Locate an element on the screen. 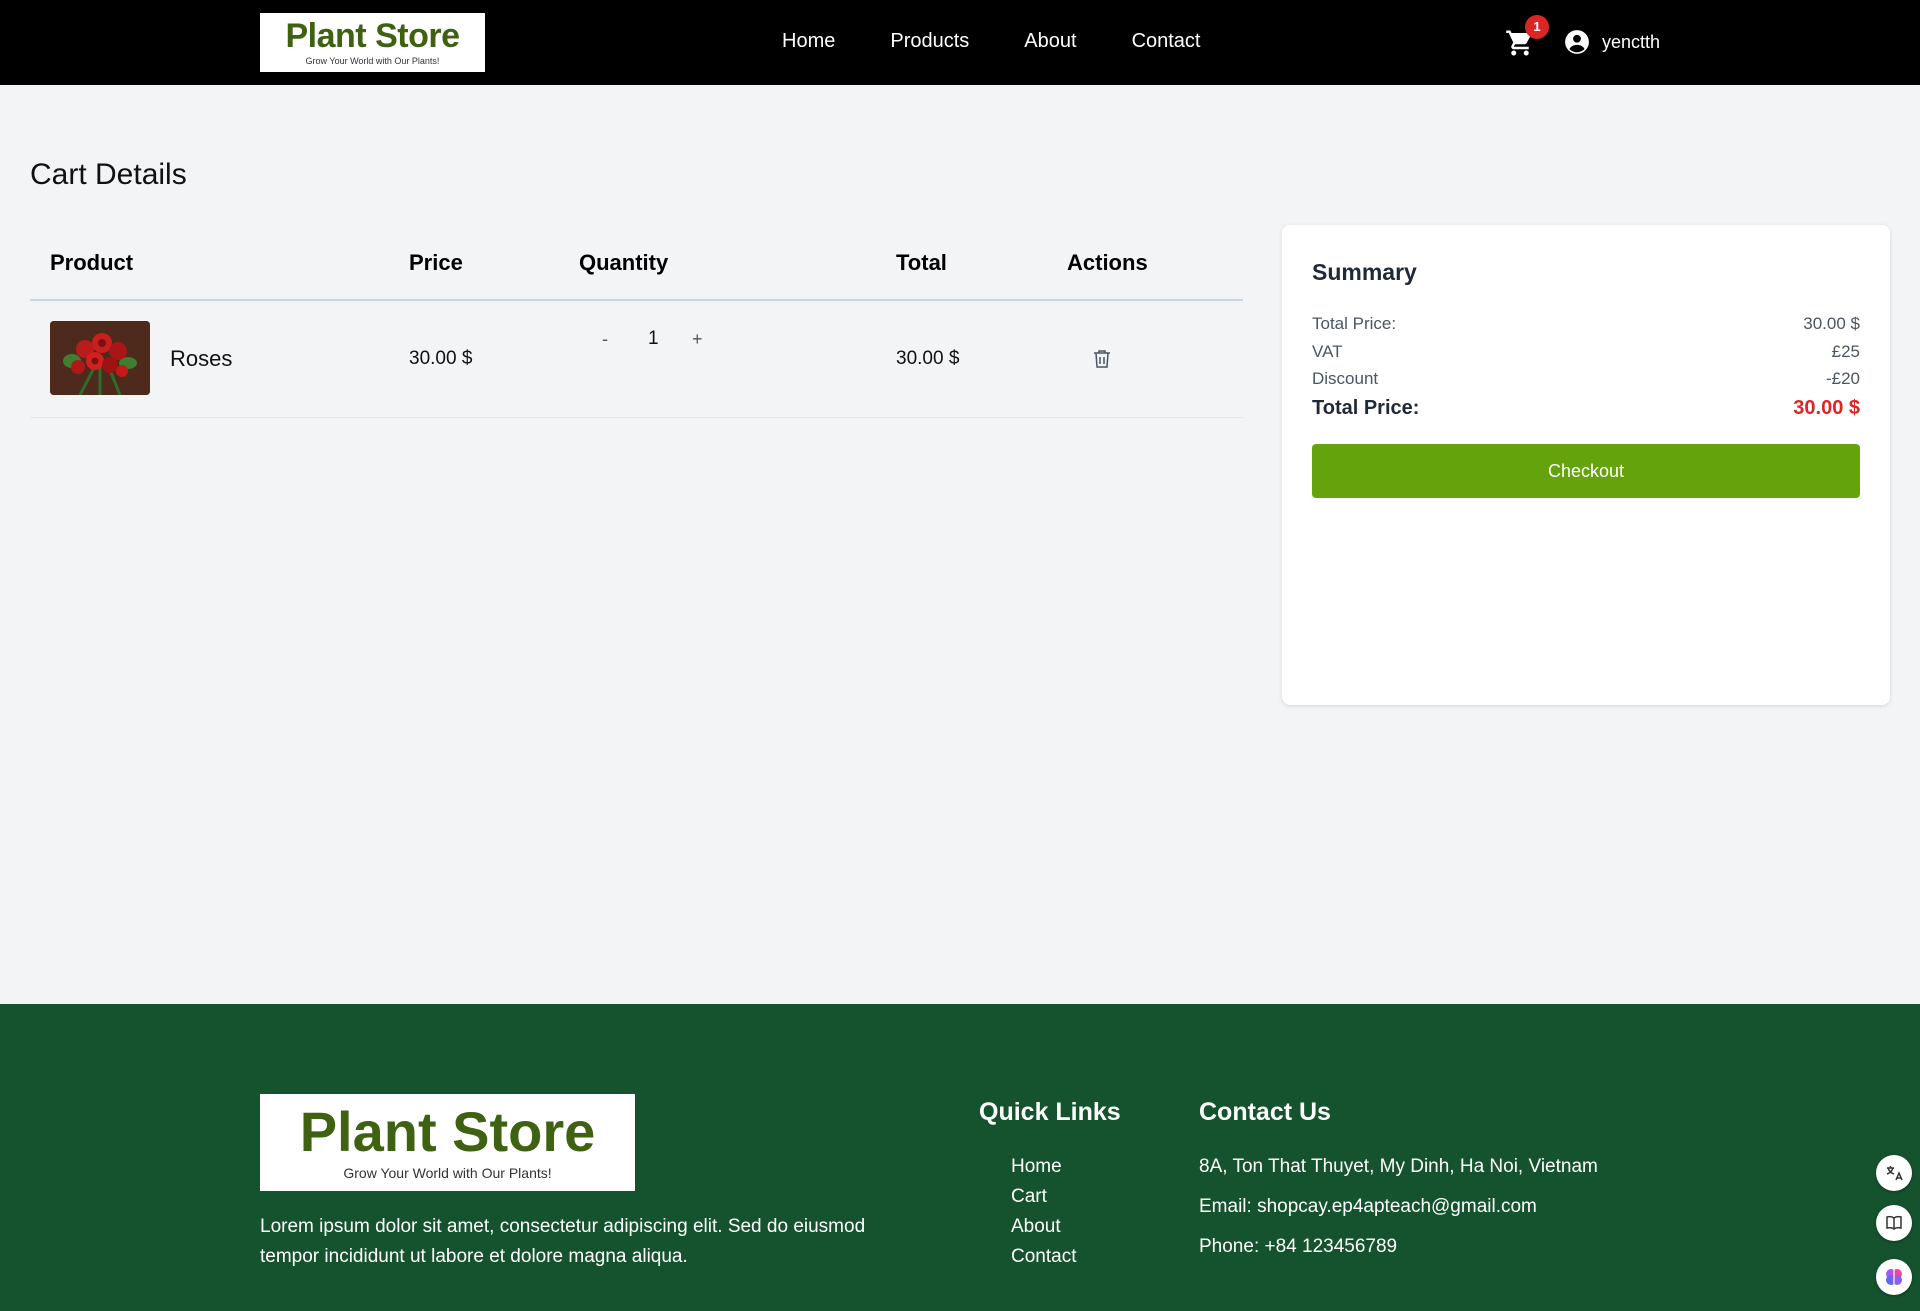 The height and width of the screenshot is (1311, 1920). nav-home: Home is located at coordinates (808, 41).